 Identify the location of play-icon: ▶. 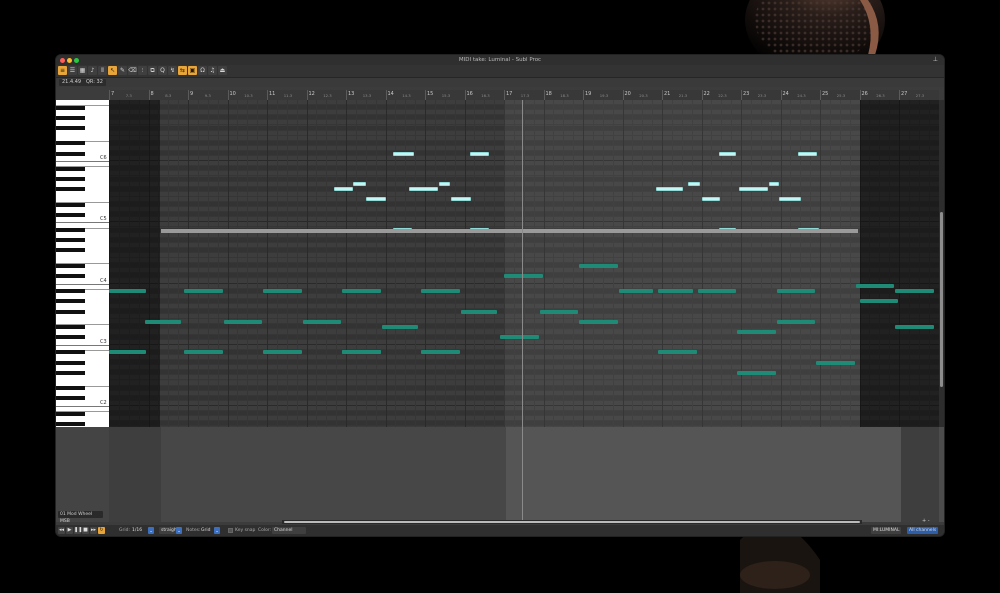
(69, 530).